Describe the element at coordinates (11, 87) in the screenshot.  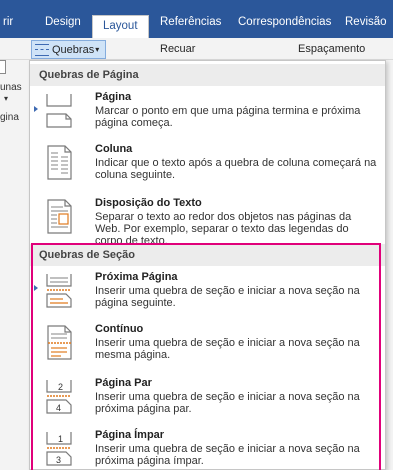
I see `columns-label-fragment: unas` at that location.